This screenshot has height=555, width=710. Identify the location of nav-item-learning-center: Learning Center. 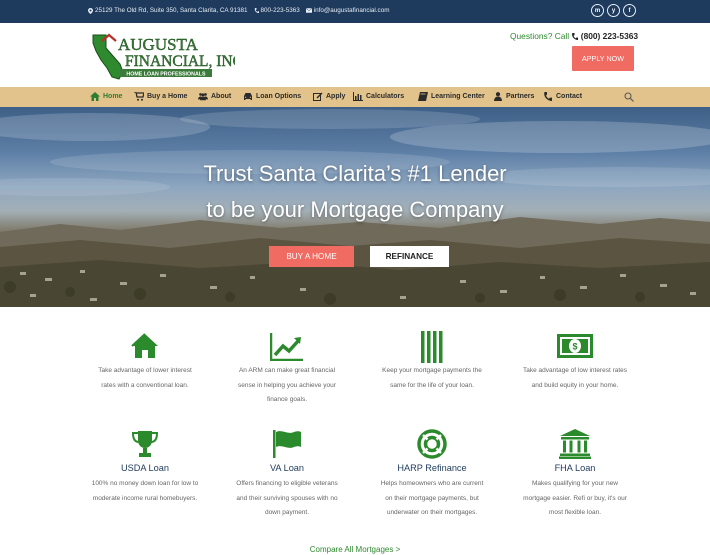
(451, 96).